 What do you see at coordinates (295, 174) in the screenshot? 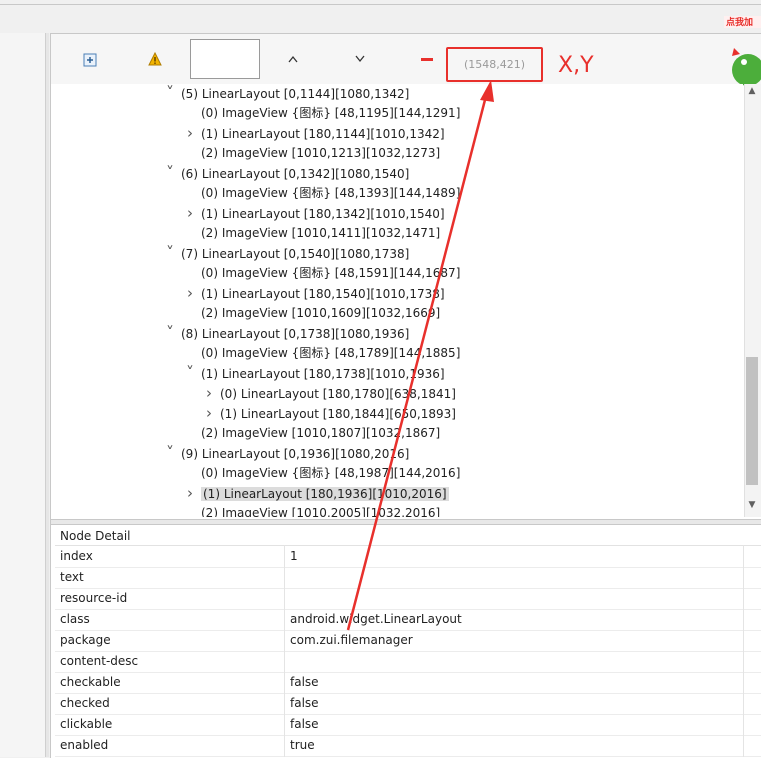
I see `tree-node-label: (6) LinearLayout [0,1342][1080,1540]` at bounding box center [295, 174].